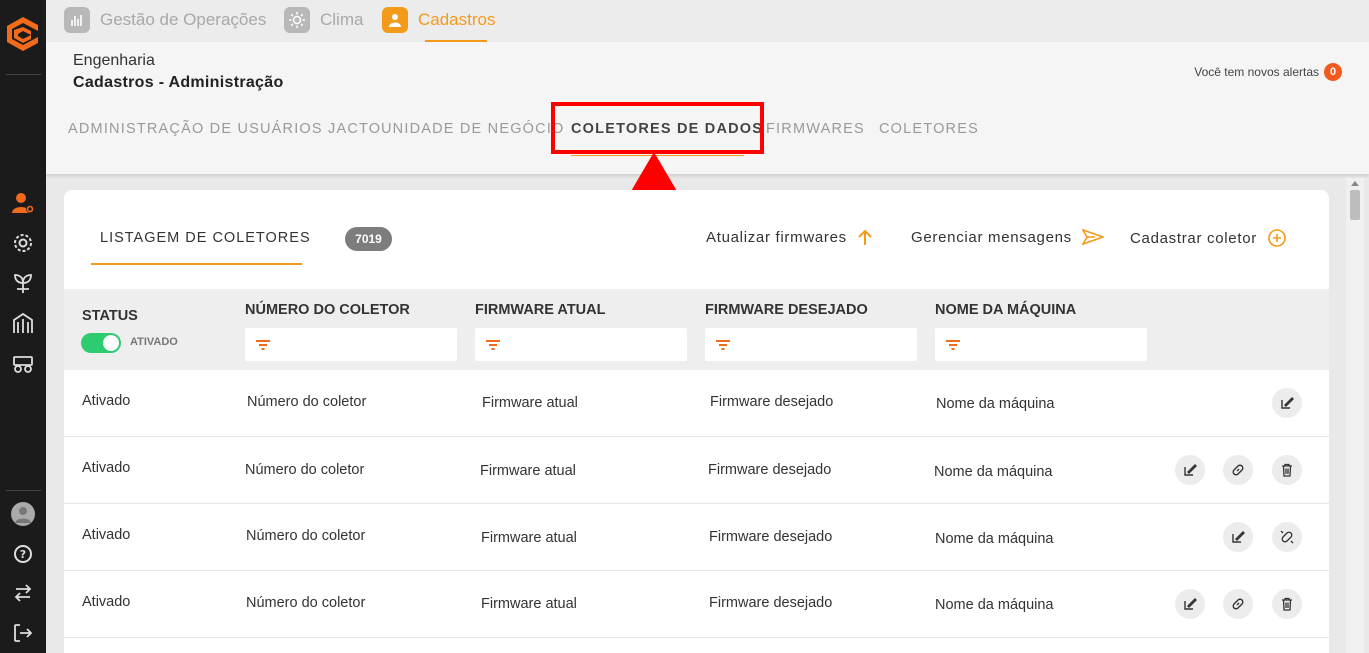 The image size is (1369, 653). What do you see at coordinates (991, 237) in the screenshot?
I see `action-label: Gerenciar mensagens` at bounding box center [991, 237].